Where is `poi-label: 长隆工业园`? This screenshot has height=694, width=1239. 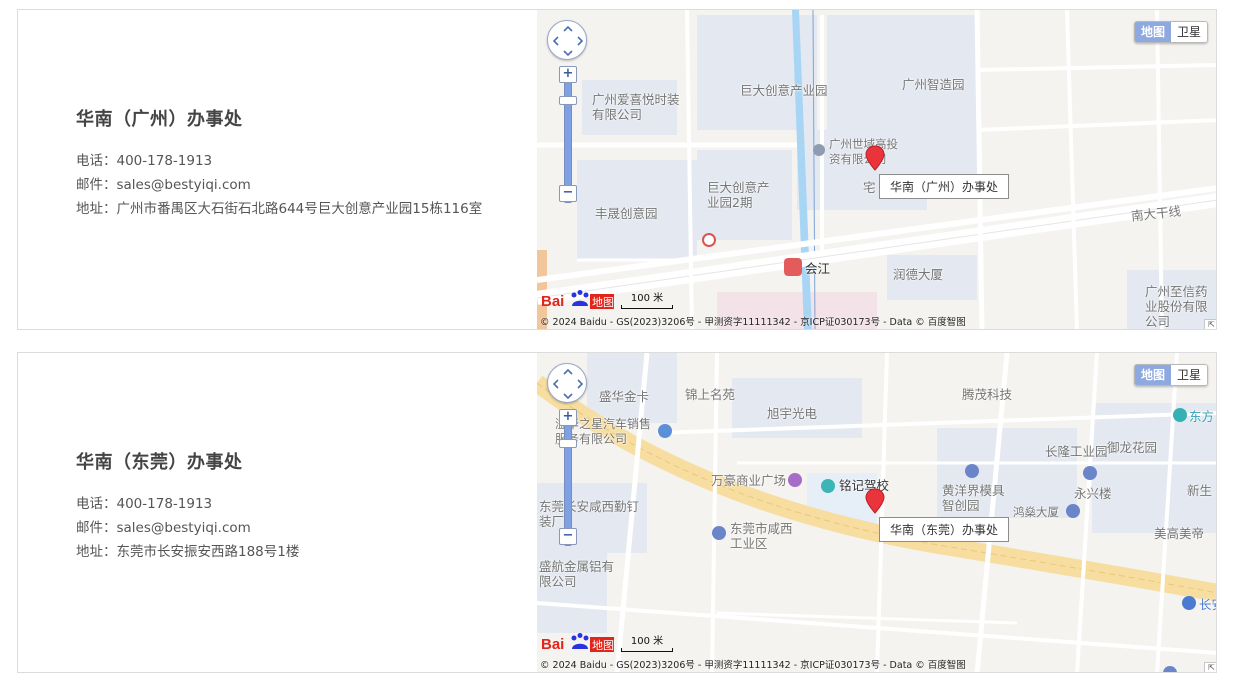
poi-label: 长隆工业园 is located at coordinates (1076, 451).